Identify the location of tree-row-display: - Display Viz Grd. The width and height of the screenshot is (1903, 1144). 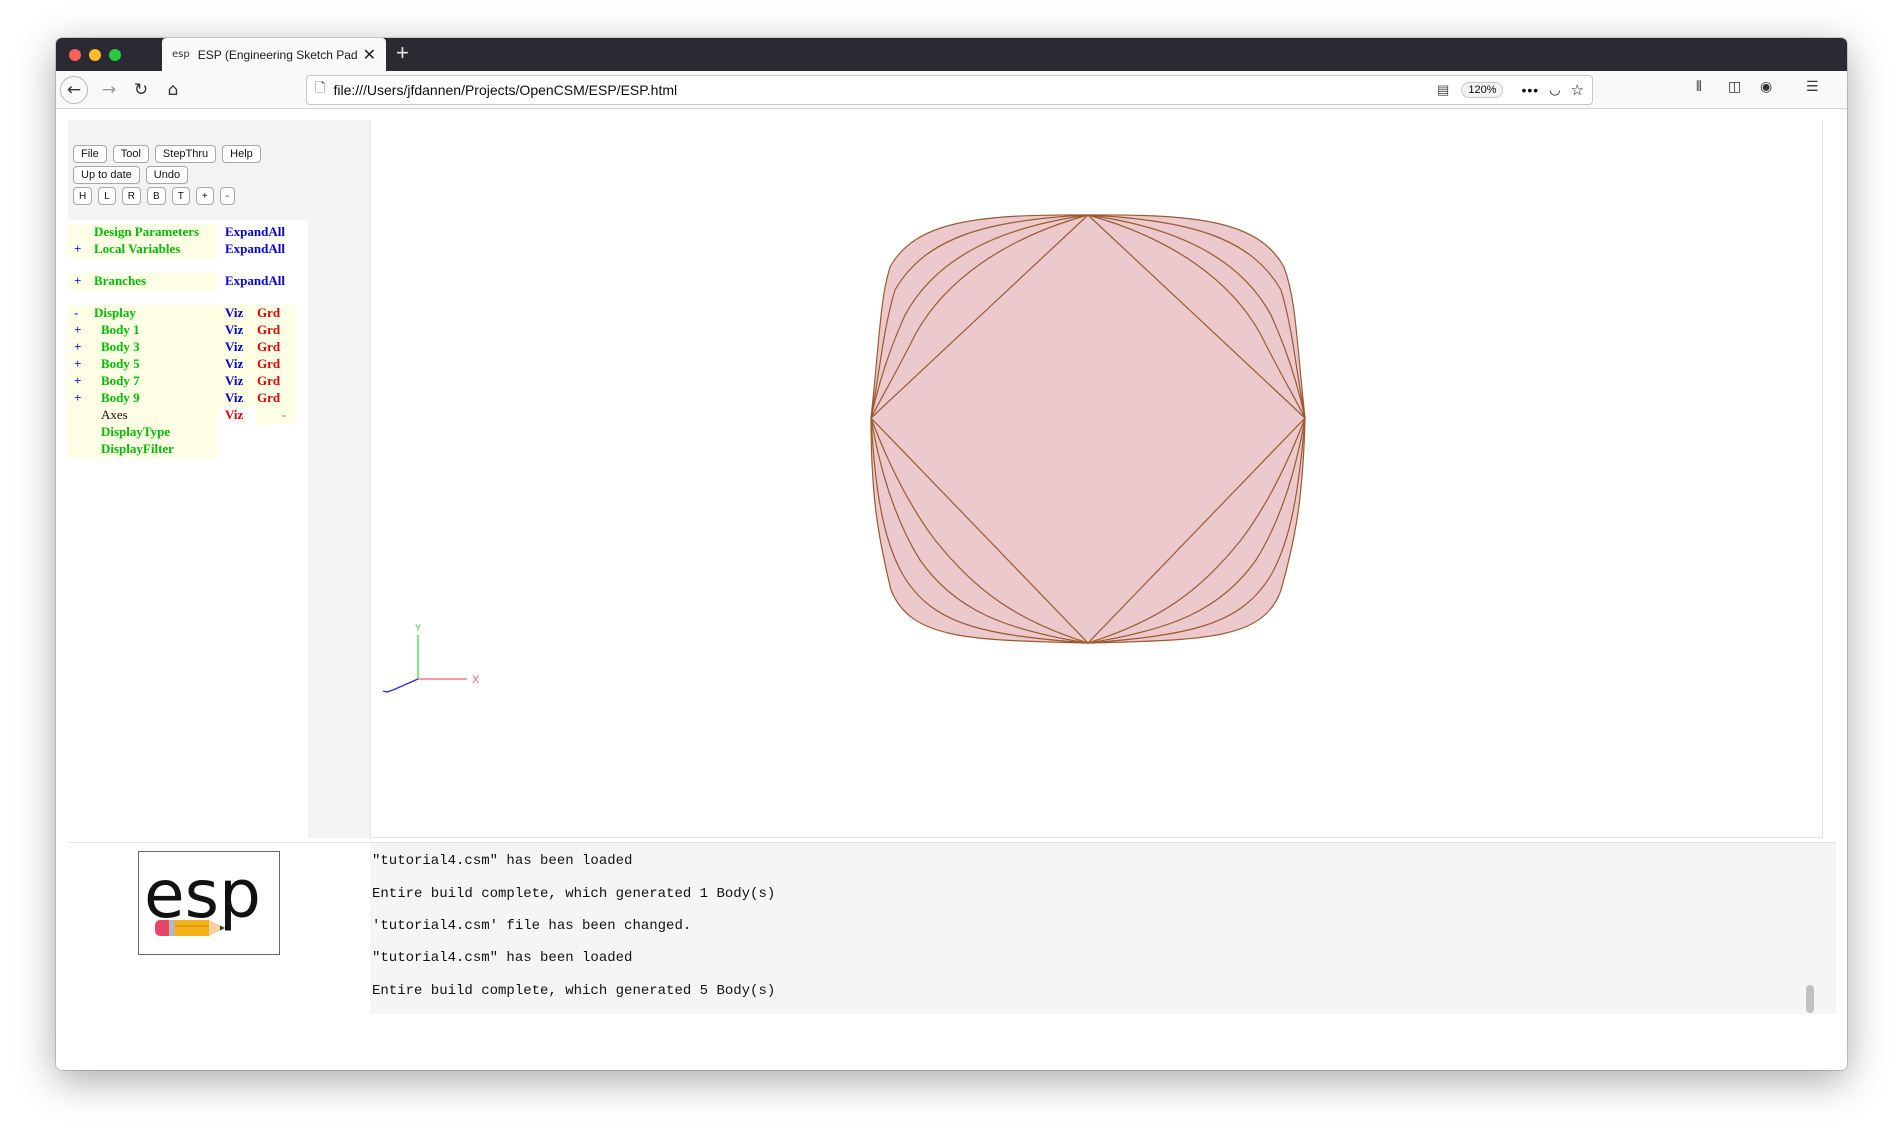
(182, 313).